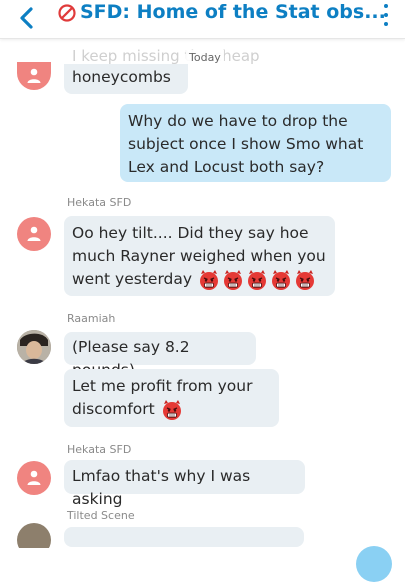  What do you see at coordinates (386, 17) in the screenshot?
I see `more-options-icon` at bounding box center [386, 17].